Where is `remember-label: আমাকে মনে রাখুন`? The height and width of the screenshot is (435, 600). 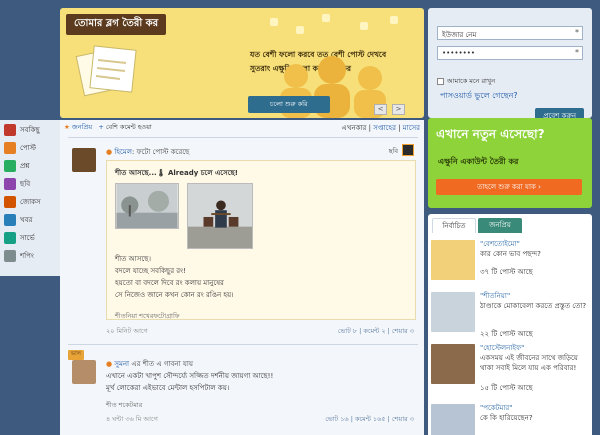
remember-label: আমাকে মনে রাখুন is located at coordinates (471, 81).